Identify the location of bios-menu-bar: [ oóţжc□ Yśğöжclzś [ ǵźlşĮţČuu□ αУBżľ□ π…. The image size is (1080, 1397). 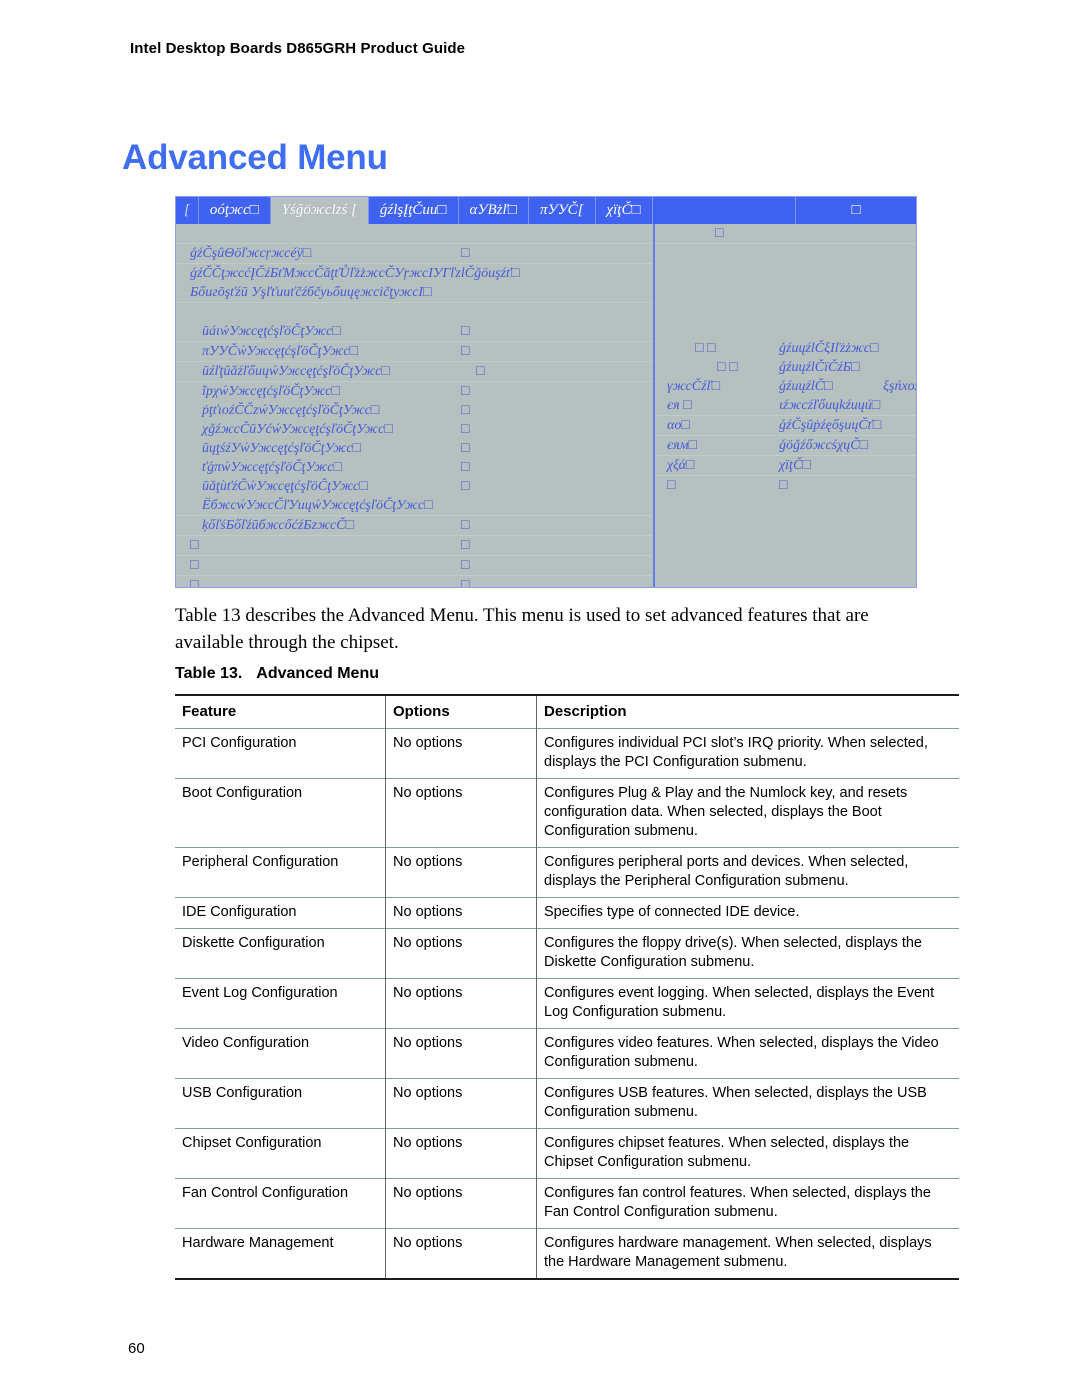
(546, 210).